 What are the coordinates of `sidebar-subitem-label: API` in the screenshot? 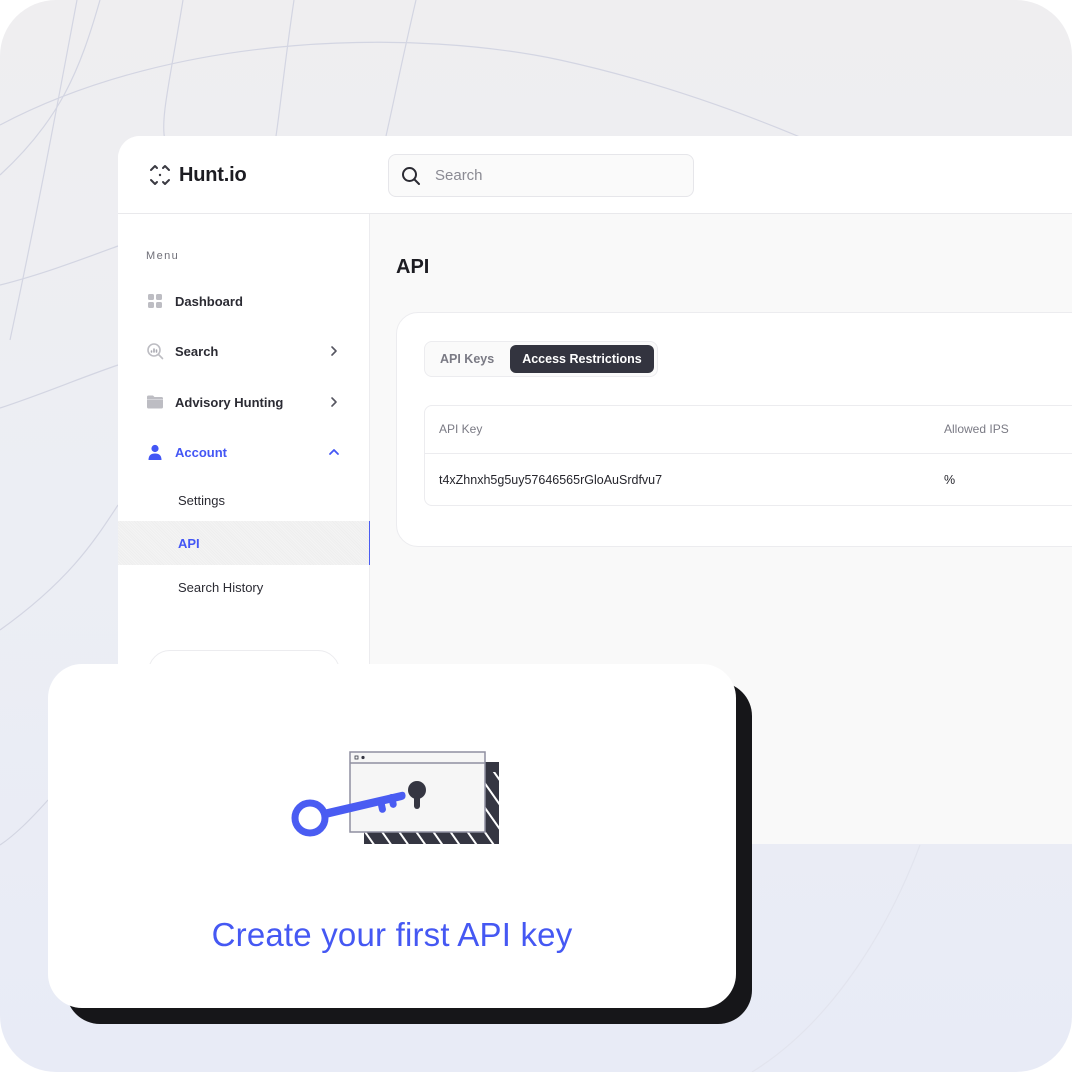 It's located at (189, 543).